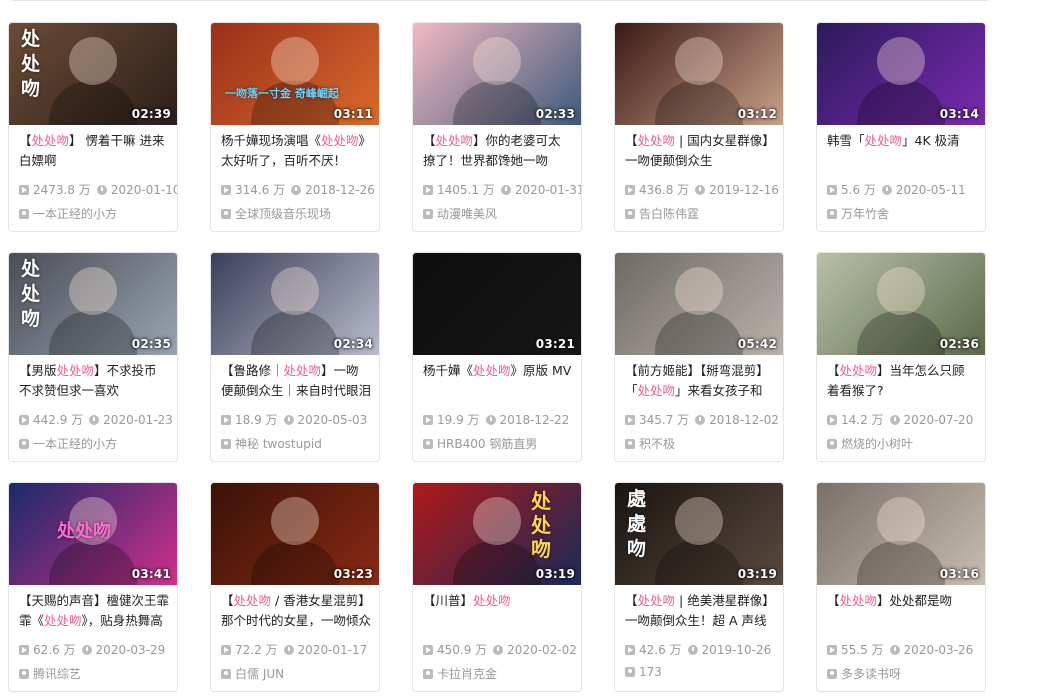  What do you see at coordinates (94, 612) in the screenshot?
I see `video-title: 【天赐的声音】檀健次王霏霏《处处吻》，贴身热舞高` at bounding box center [94, 612].